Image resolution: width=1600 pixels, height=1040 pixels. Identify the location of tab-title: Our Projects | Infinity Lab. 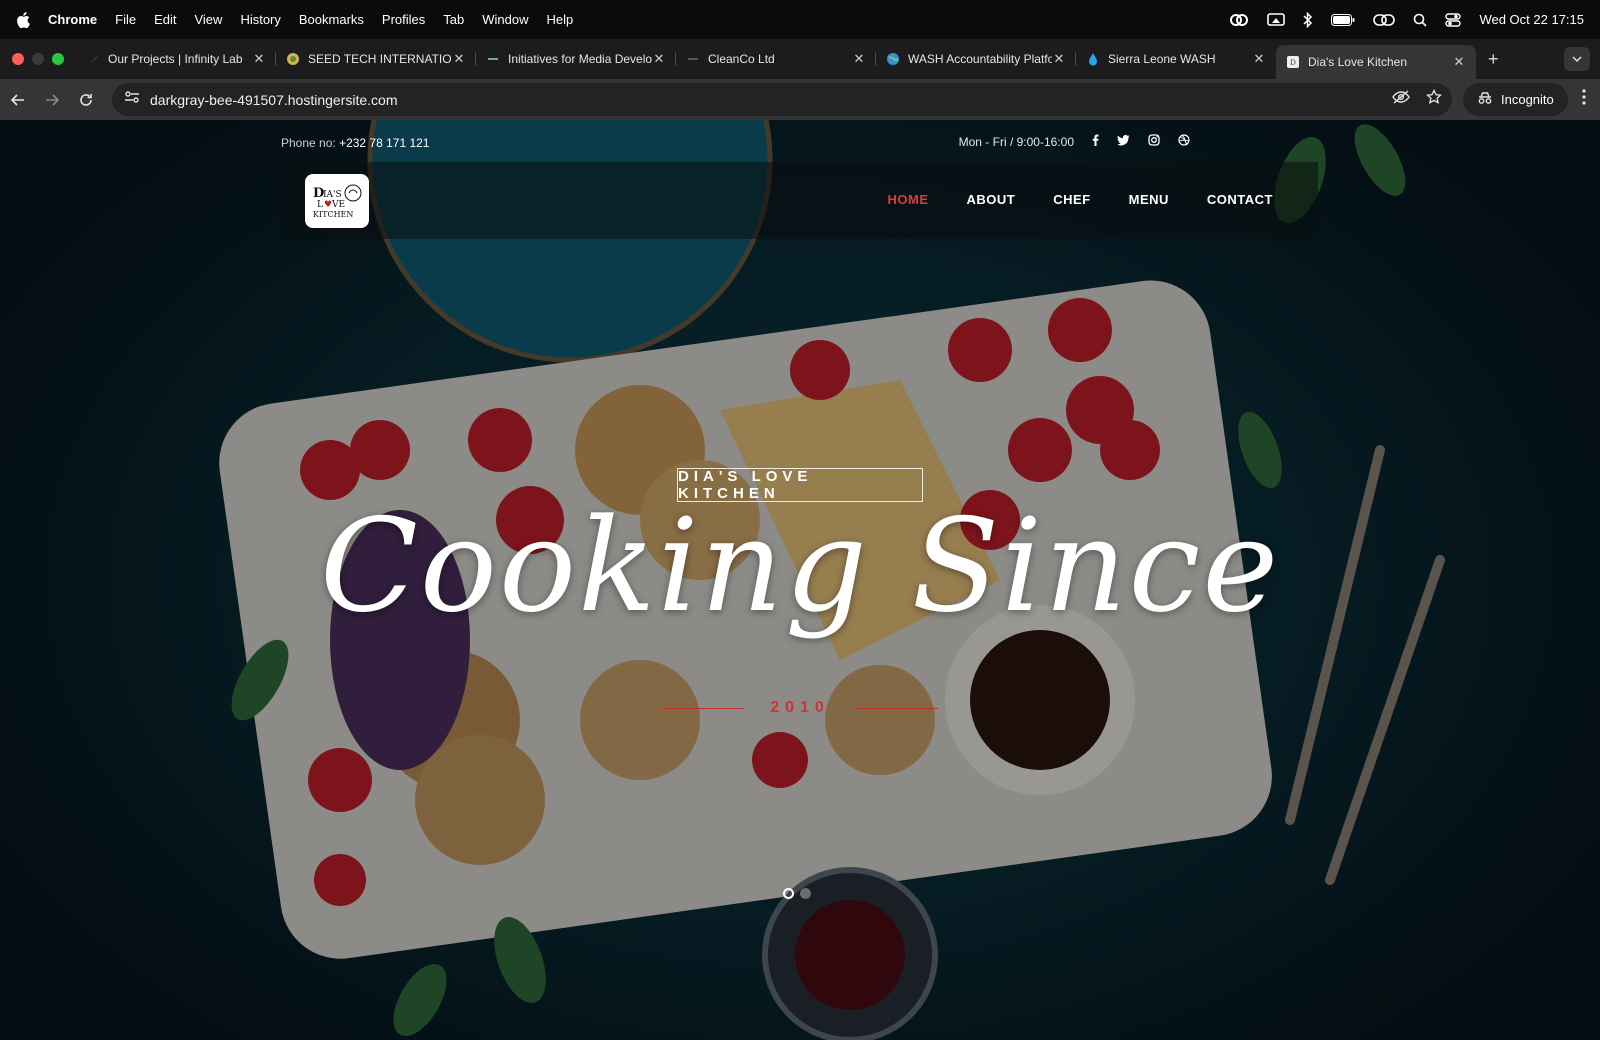
(175, 59).